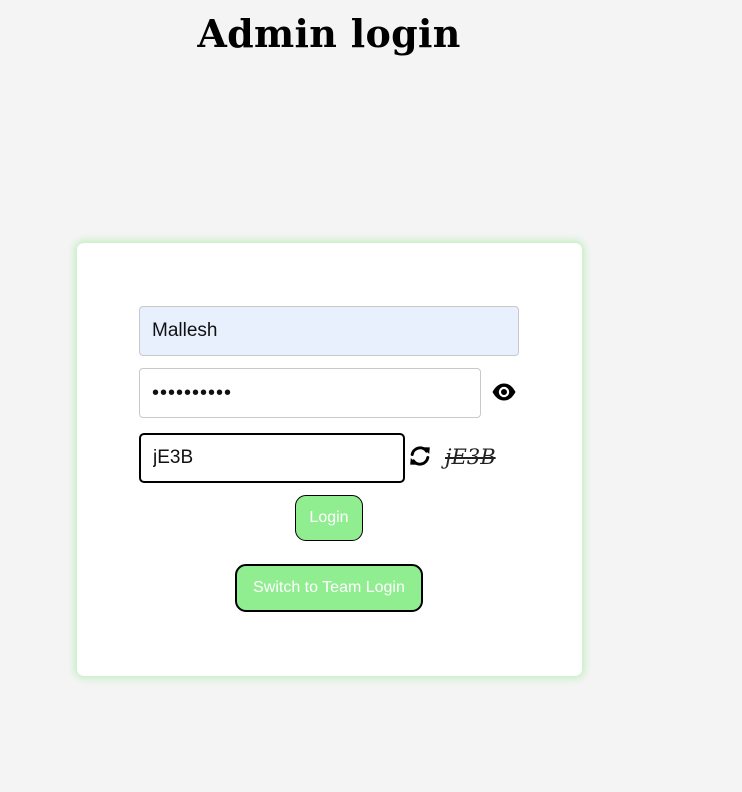 This screenshot has width=742, height=792. What do you see at coordinates (329, 588) in the screenshot?
I see `switch-to-team-login-button: Switch to Team Login` at bounding box center [329, 588].